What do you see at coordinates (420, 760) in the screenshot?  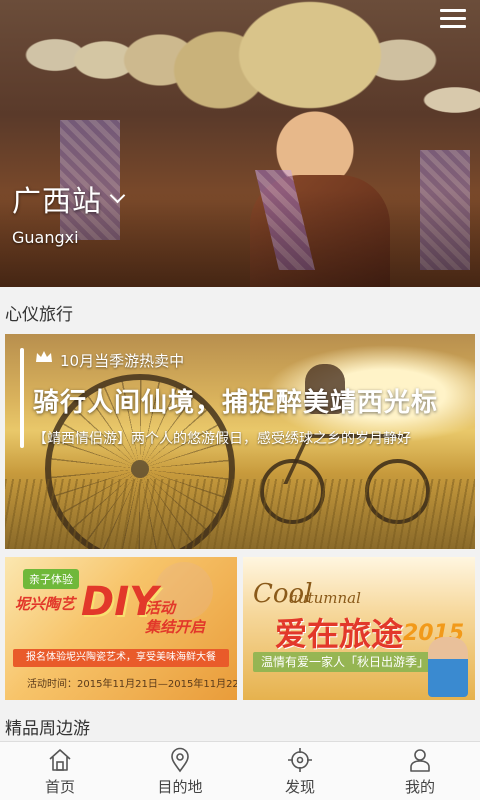 I see `person-icon` at bounding box center [420, 760].